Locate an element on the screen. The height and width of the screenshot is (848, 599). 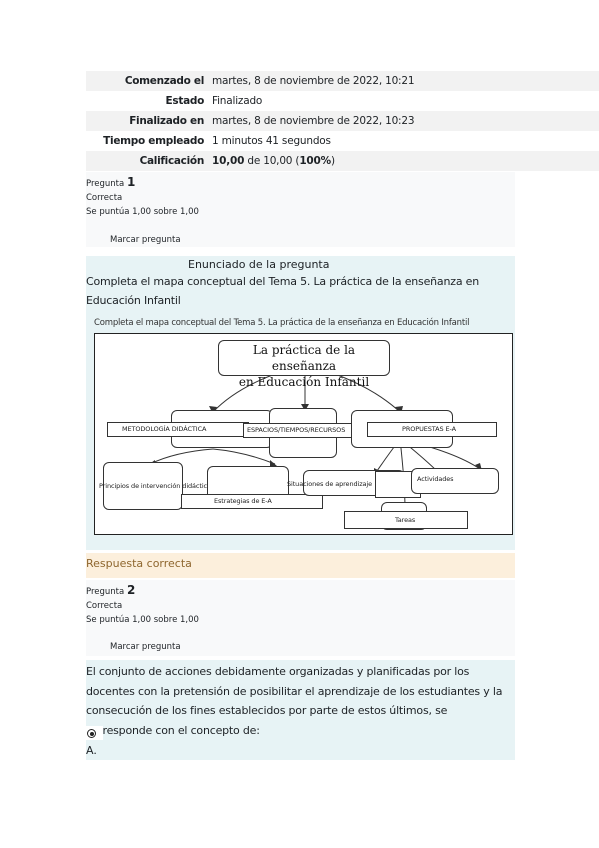
node-situaciones-label: Situaciones de aprendizaje is located at coordinates (329, 484).